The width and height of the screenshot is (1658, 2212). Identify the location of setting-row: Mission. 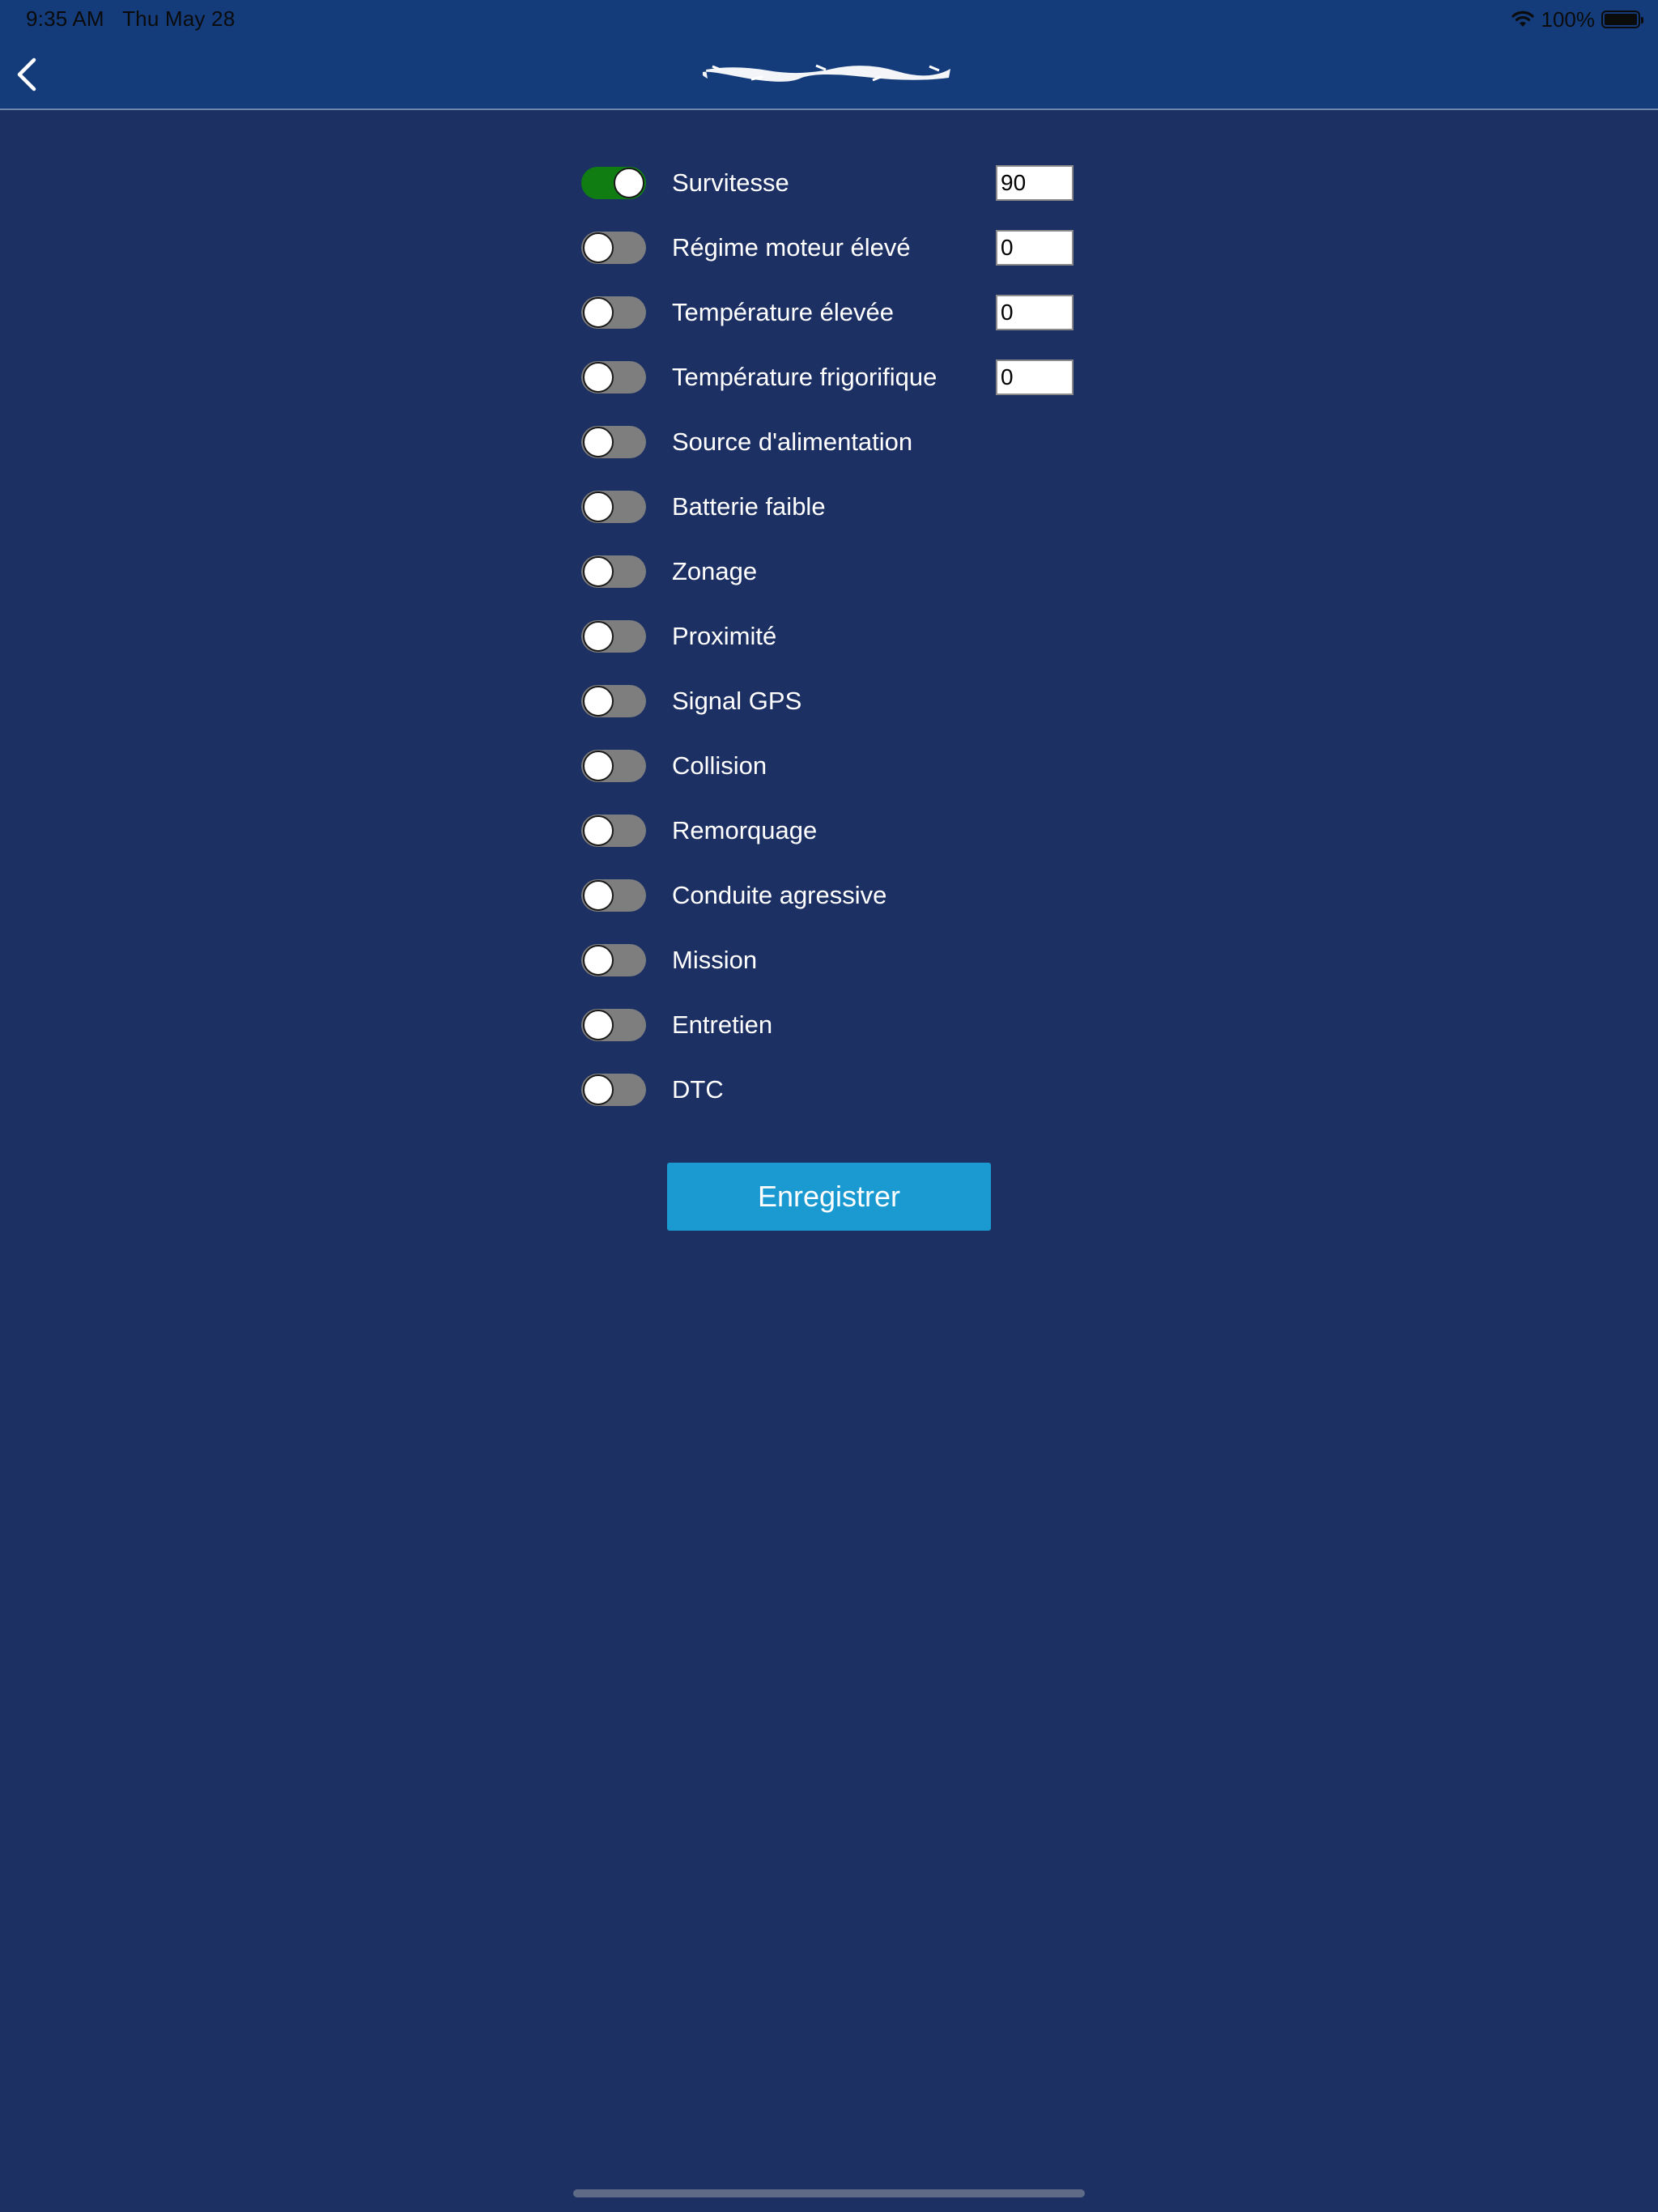
(832, 961).